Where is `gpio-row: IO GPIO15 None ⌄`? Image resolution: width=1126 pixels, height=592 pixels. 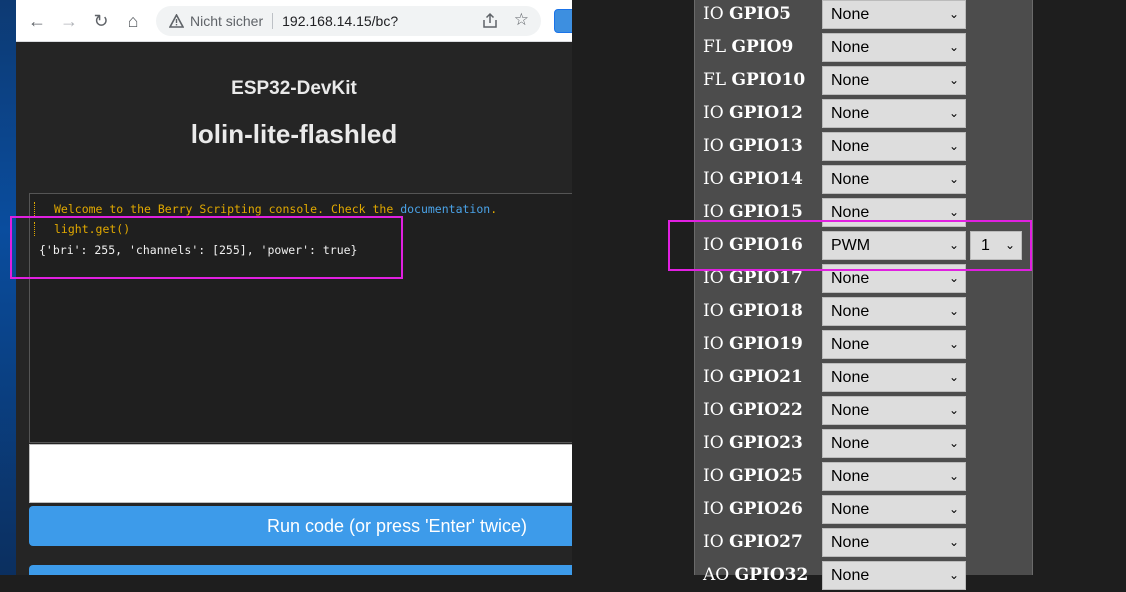 gpio-row: IO GPIO15 None ⌄ is located at coordinates (863, 212).